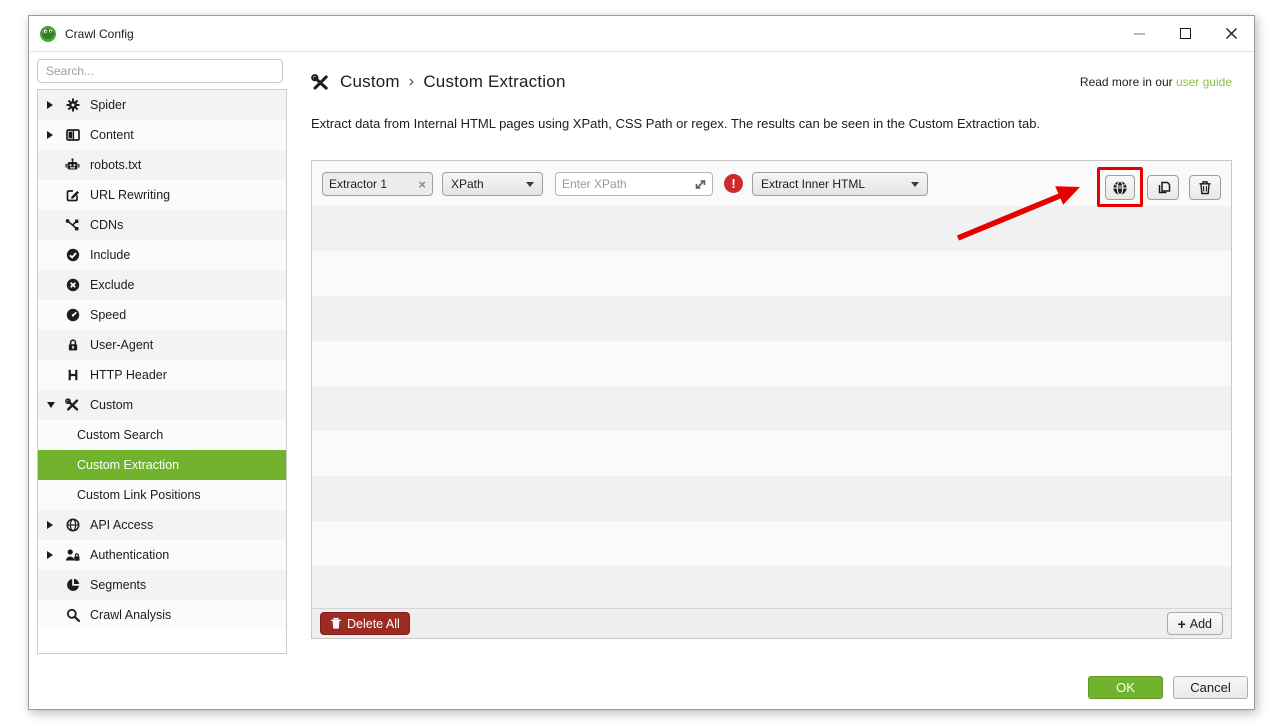 The height and width of the screenshot is (725, 1283). What do you see at coordinates (162, 405) in the screenshot?
I see `sidebar-item-custom: Custom` at bounding box center [162, 405].